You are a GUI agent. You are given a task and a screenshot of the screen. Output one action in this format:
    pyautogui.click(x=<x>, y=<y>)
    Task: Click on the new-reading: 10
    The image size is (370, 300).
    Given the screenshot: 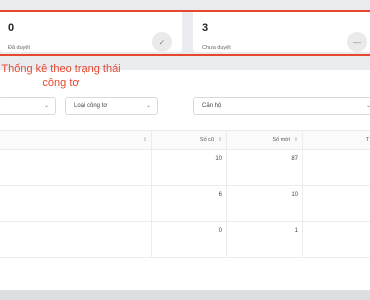 What is the action you would take?
    pyautogui.click(x=294, y=195)
    